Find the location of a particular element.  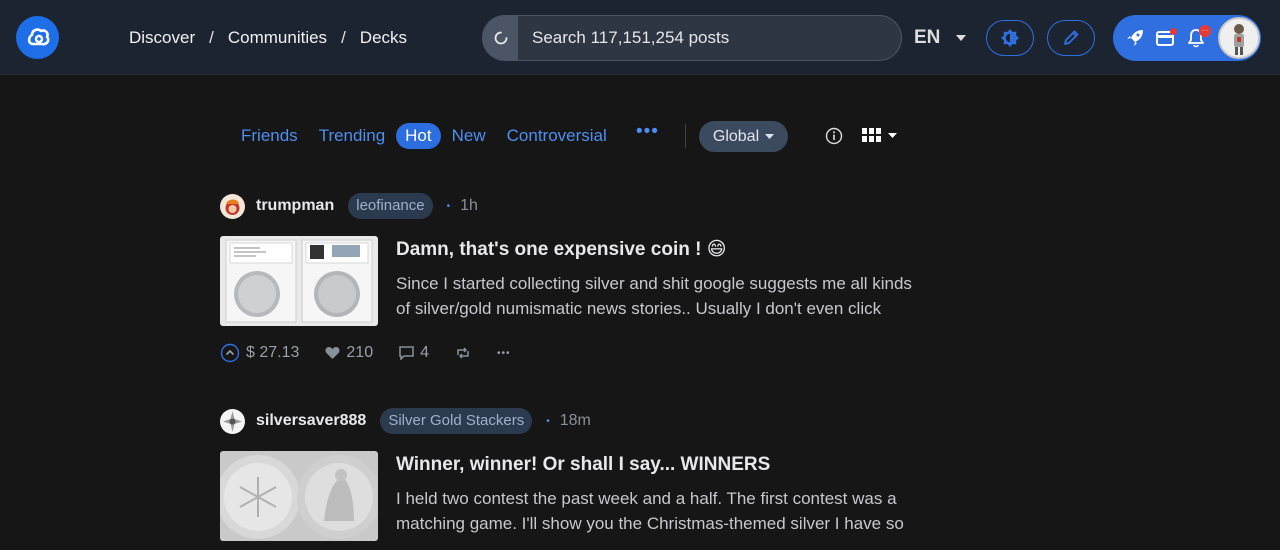

layout-switcher is located at coordinates (879, 135).